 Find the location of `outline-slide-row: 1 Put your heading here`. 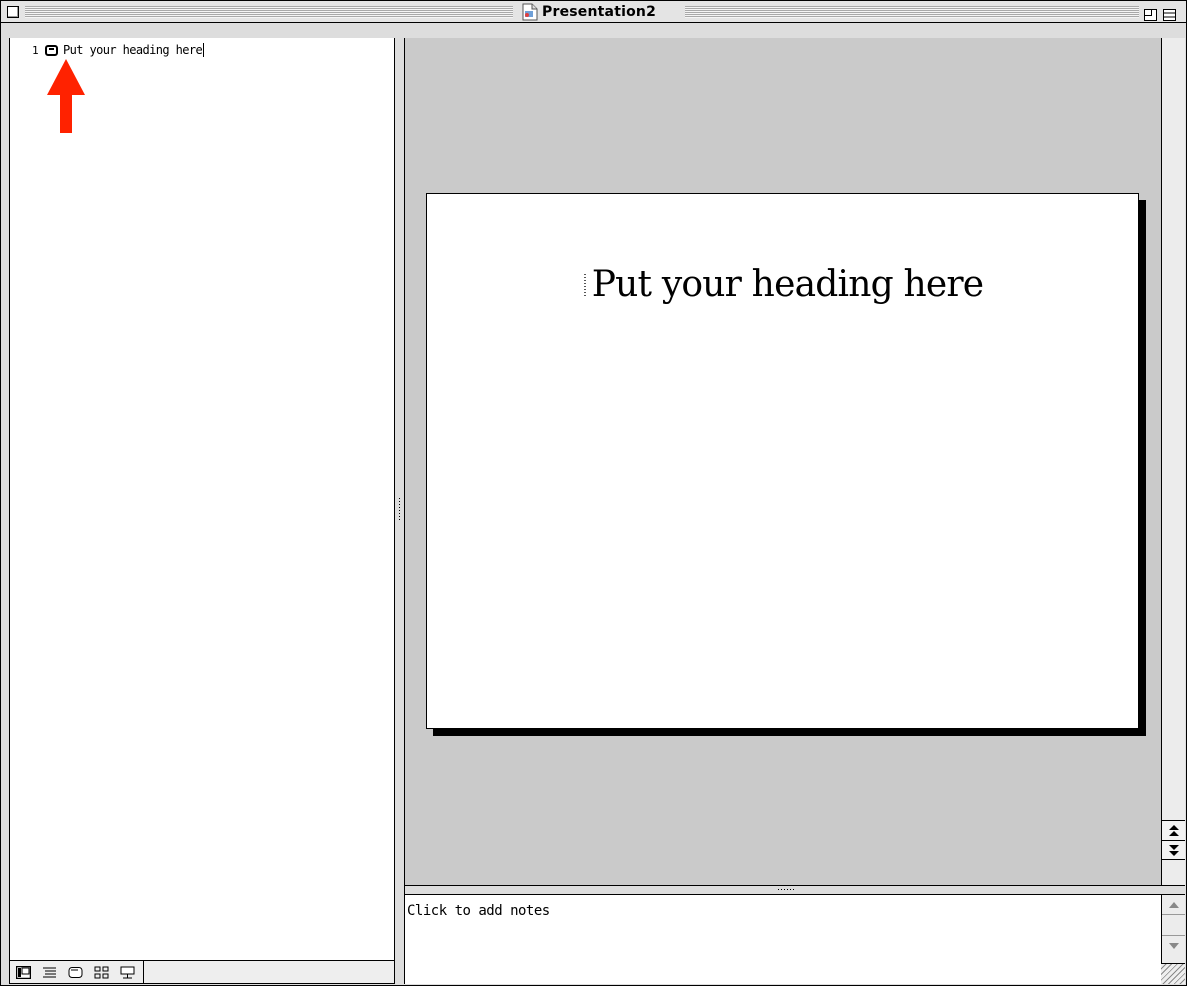

outline-slide-row: 1 Put your heading here is located at coordinates (107, 50).